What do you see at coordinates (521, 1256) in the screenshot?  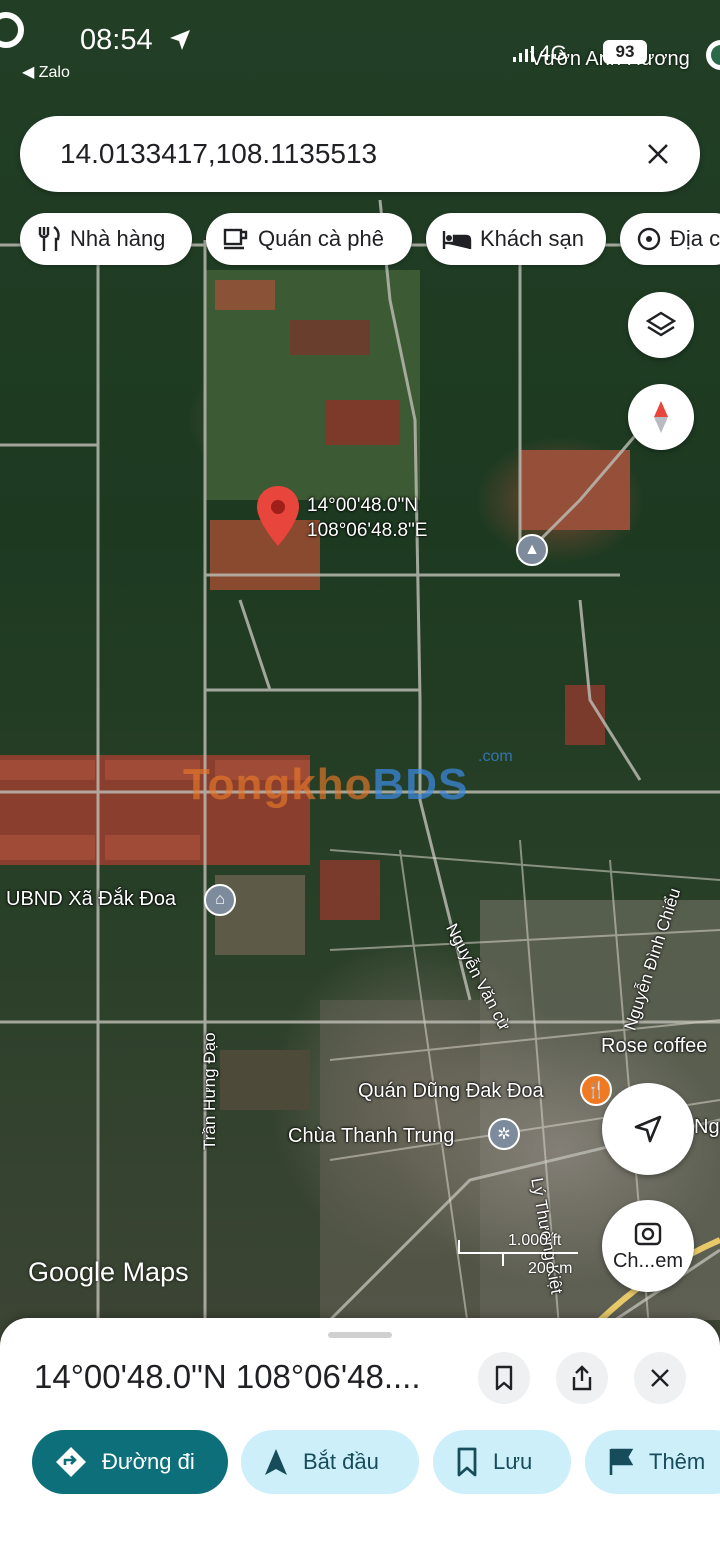 I see `map-scale: 1.000 ft 200 m` at bounding box center [521, 1256].